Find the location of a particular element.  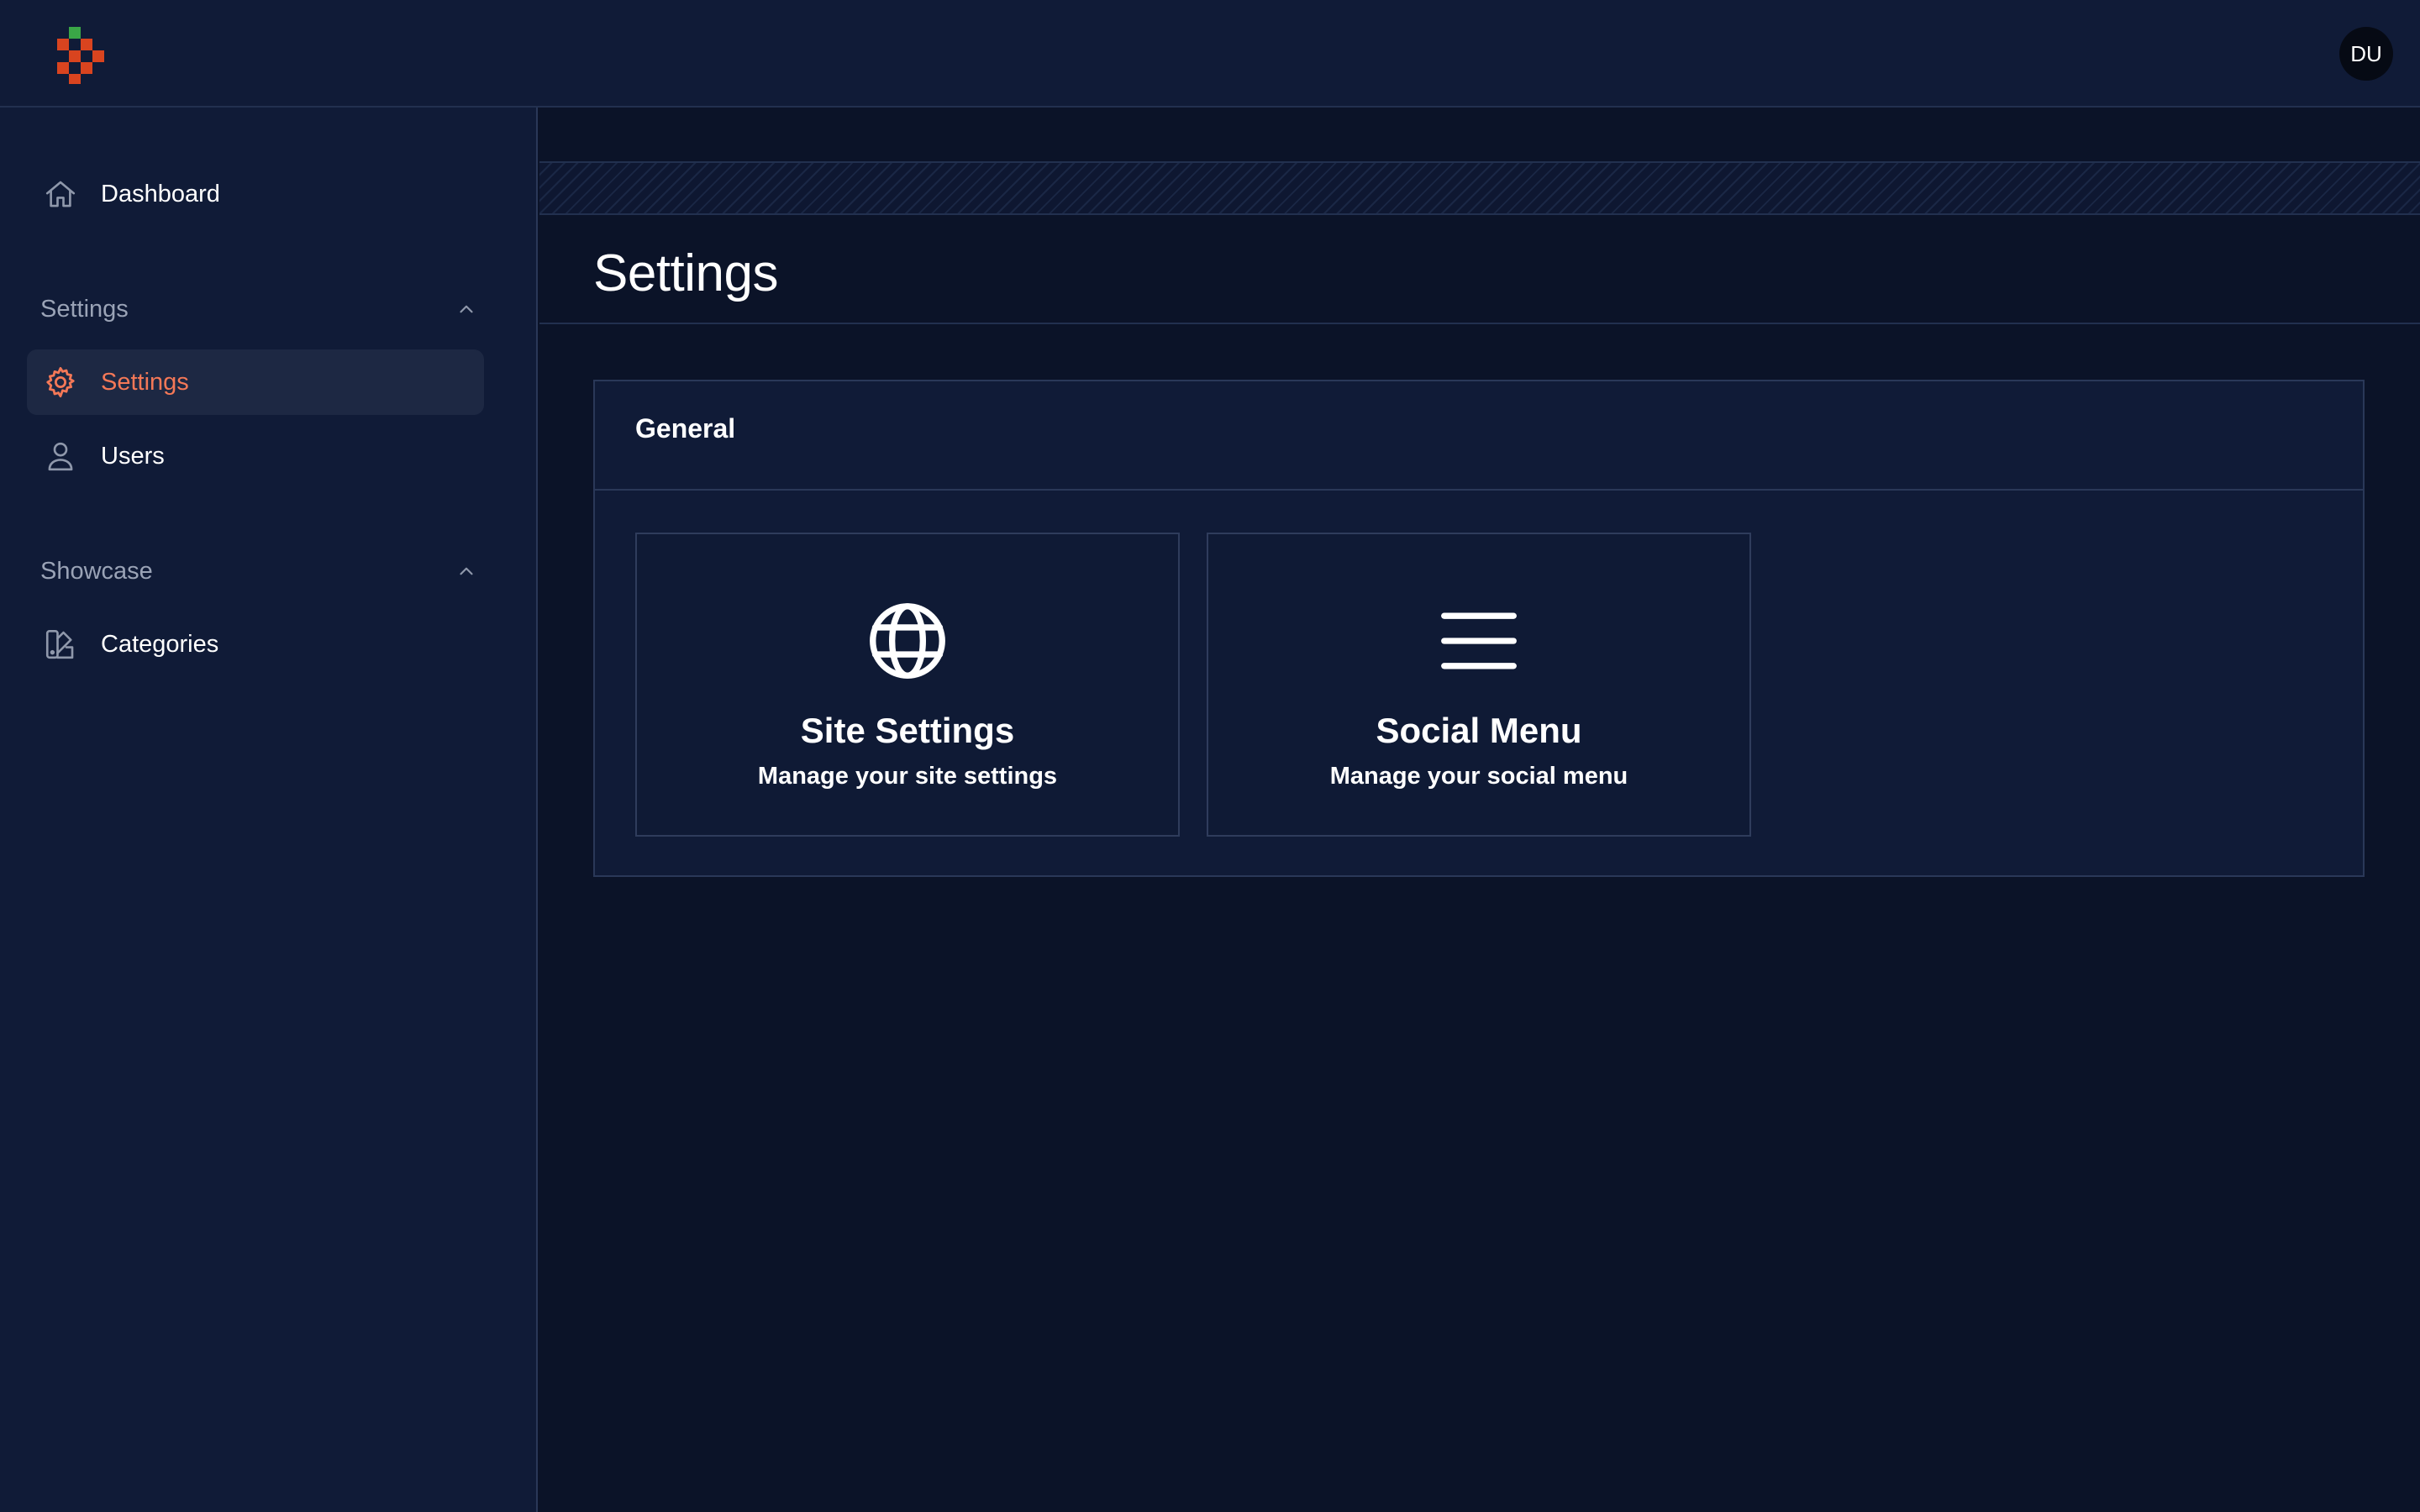

card-title: Social Menu is located at coordinates (1479, 730).